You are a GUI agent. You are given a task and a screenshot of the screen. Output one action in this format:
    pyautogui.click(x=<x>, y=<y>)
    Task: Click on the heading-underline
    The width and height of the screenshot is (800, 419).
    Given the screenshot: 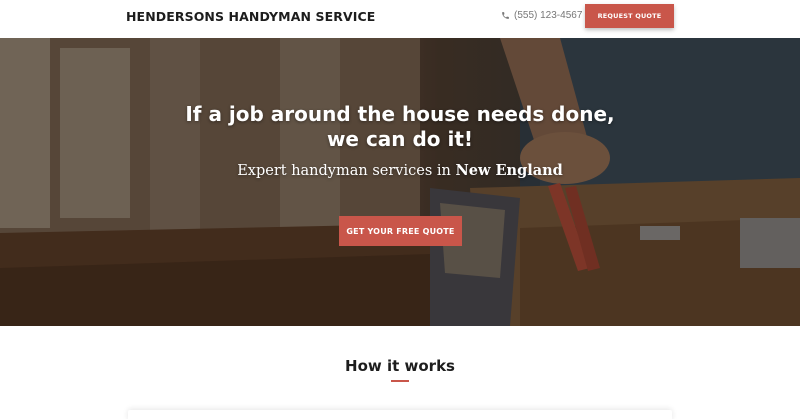 What is the action you would take?
    pyautogui.click(x=400, y=381)
    